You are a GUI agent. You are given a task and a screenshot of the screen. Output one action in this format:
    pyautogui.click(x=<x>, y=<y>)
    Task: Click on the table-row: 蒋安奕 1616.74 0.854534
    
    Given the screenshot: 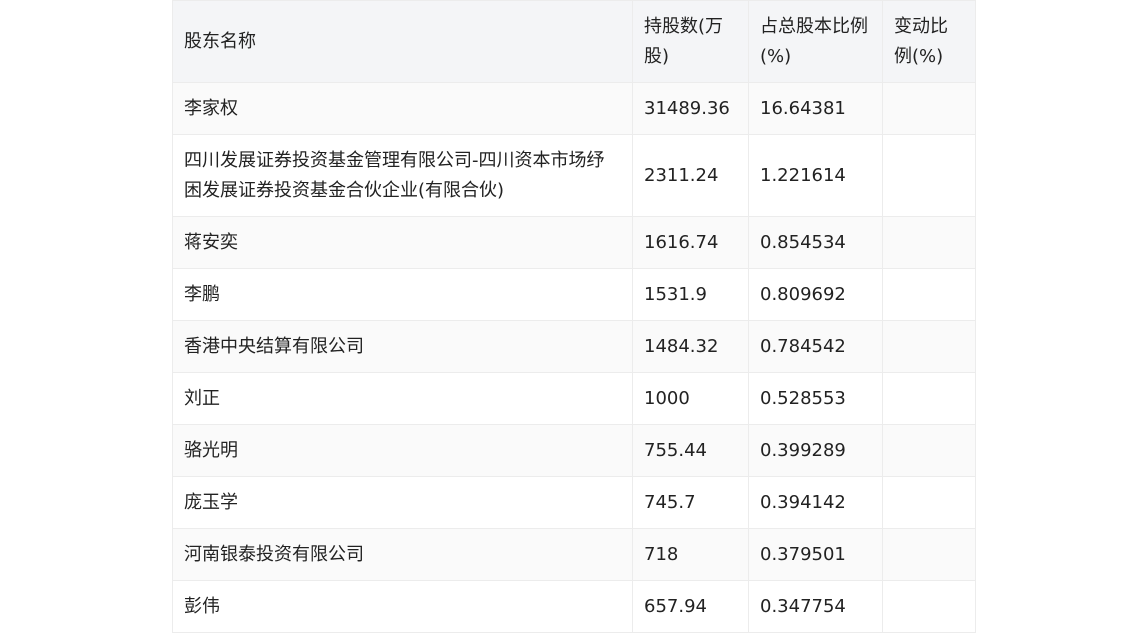 What is the action you would take?
    pyautogui.click(x=574, y=242)
    